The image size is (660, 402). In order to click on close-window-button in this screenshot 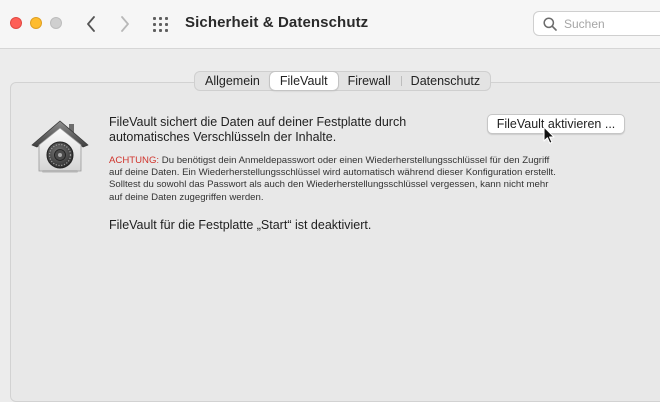, I will do `click(16, 23)`.